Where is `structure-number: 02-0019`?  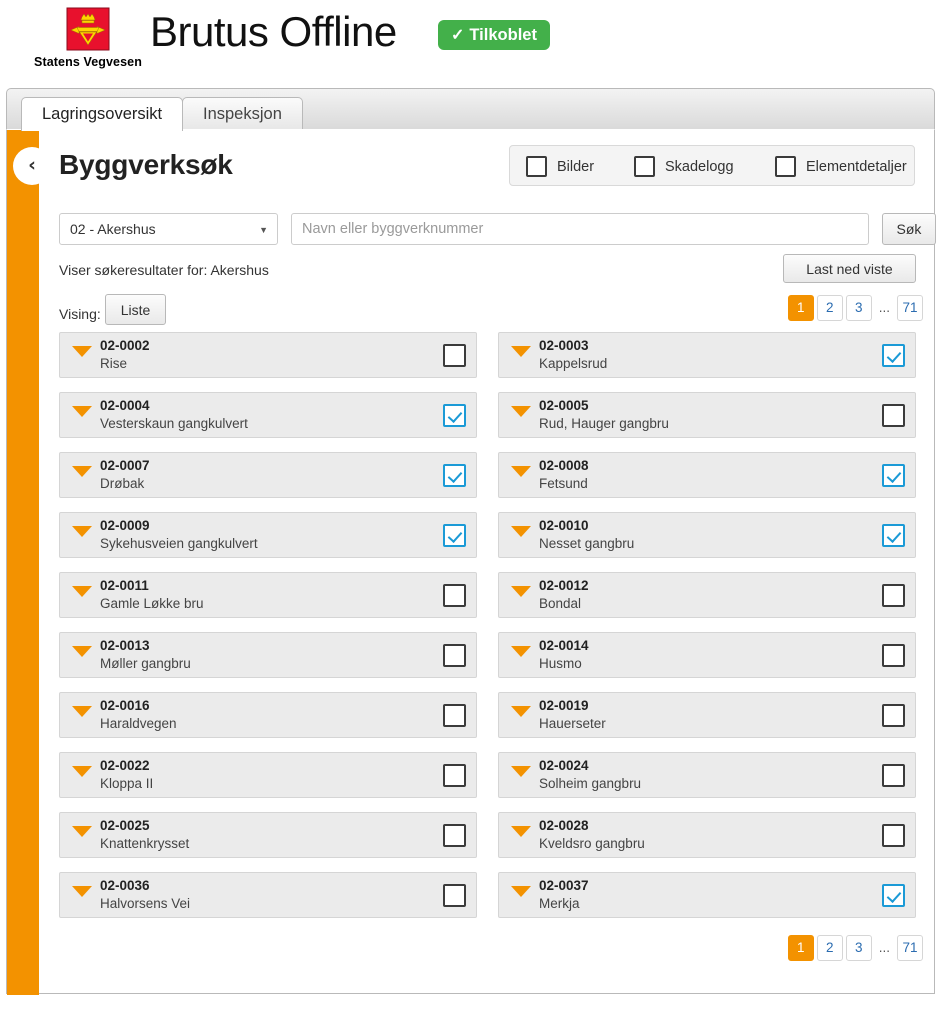 structure-number: 02-0019 is located at coordinates (564, 705).